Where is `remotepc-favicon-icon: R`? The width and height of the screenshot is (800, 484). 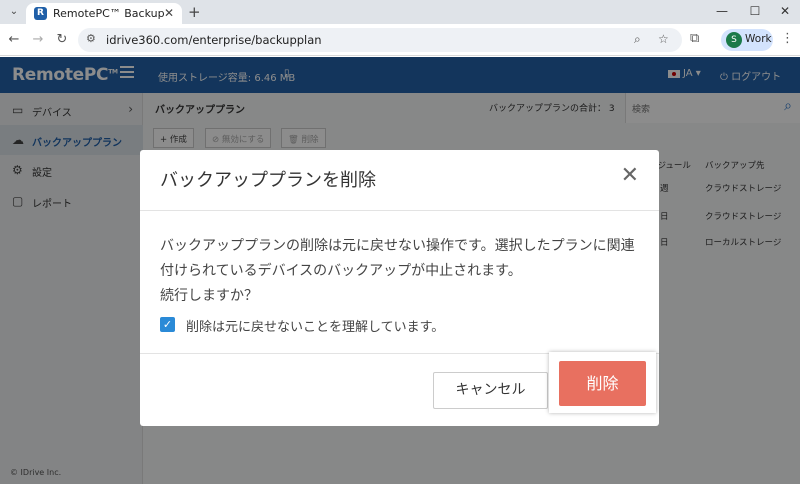
remotepc-favicon-icon: R is located at coordinates (40, 13).